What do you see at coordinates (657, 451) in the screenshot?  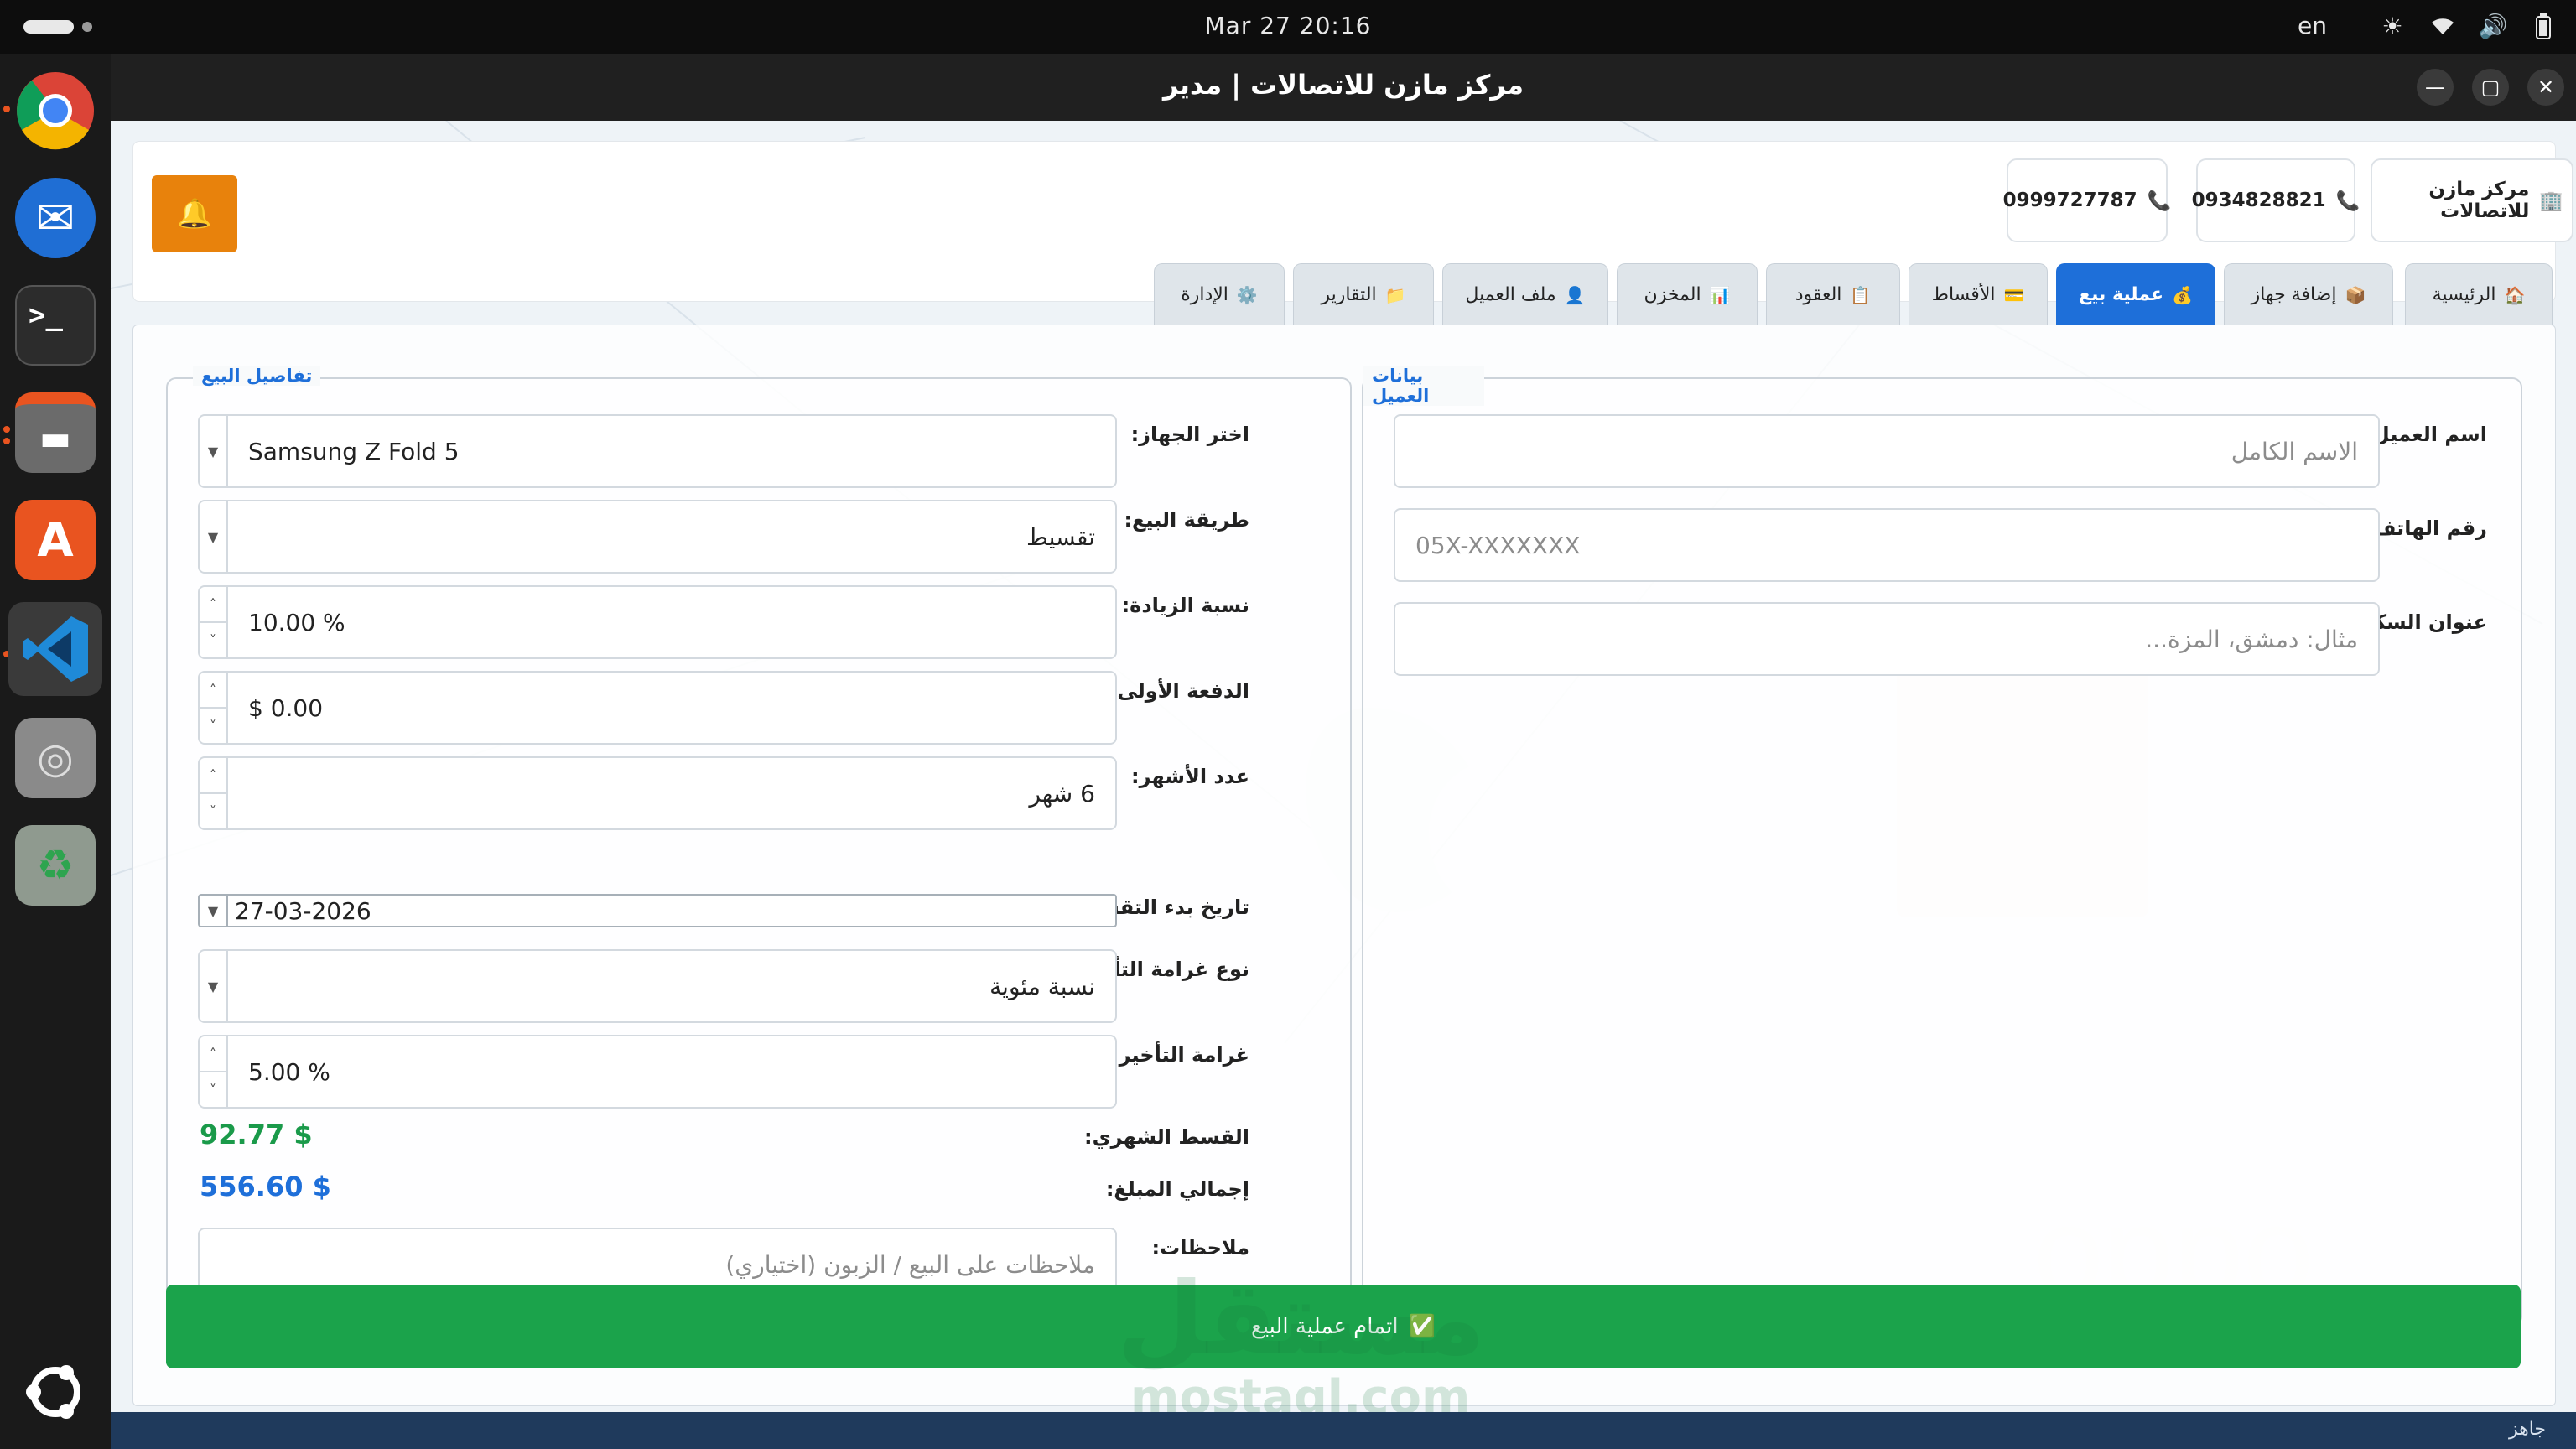 I see `device-select: ▼ Samsung Z Fold 5` at bounding box center [657, 451].